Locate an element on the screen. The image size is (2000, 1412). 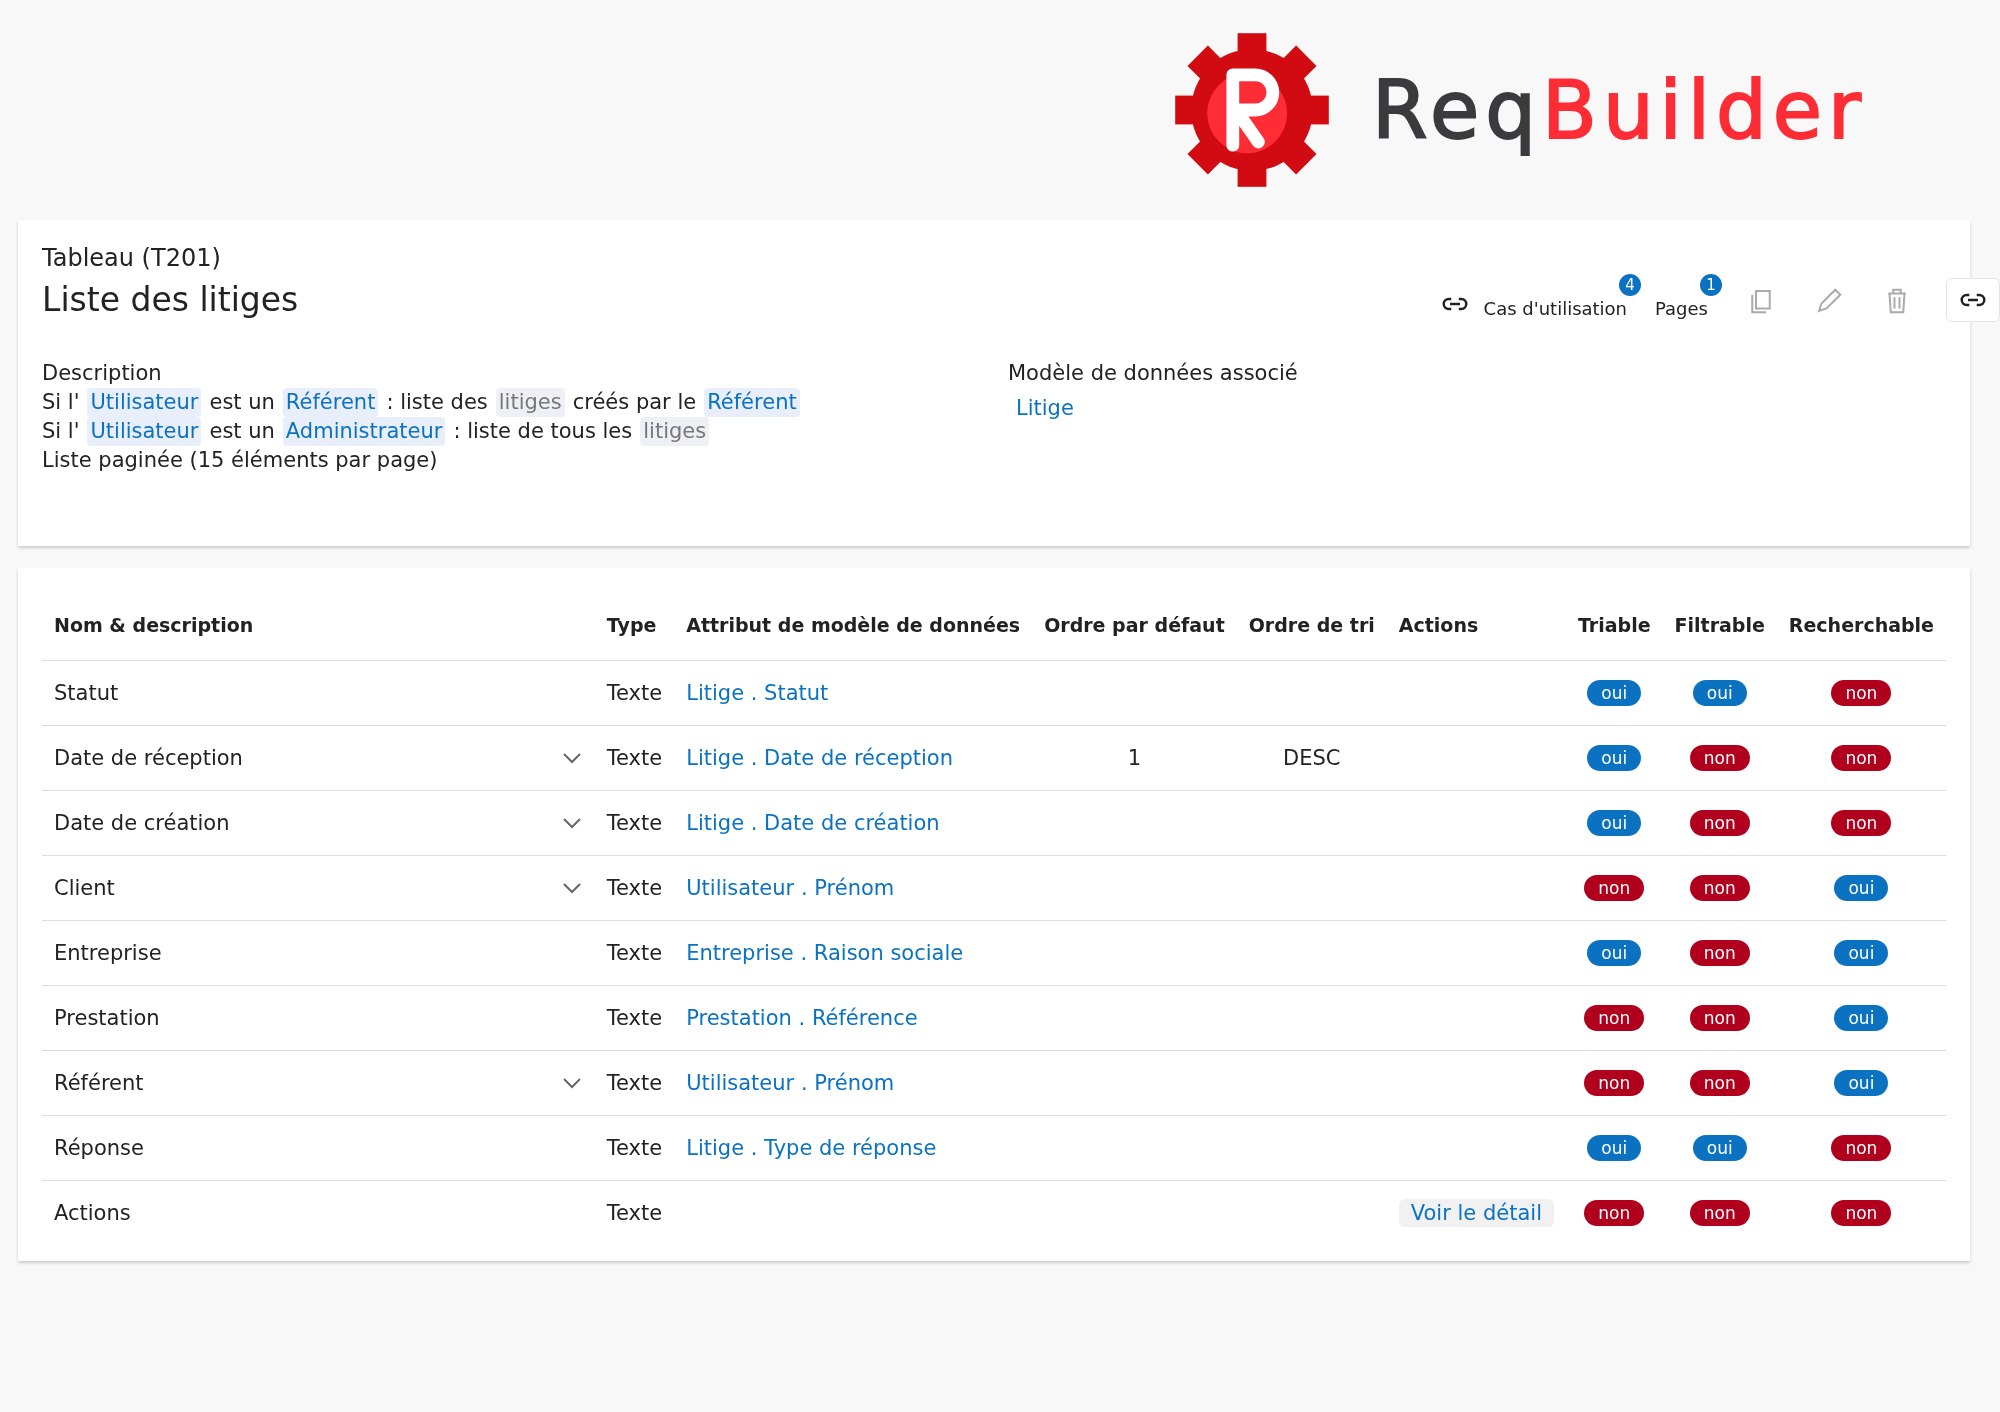
column-header: Type is located at coordinates (634, 625).